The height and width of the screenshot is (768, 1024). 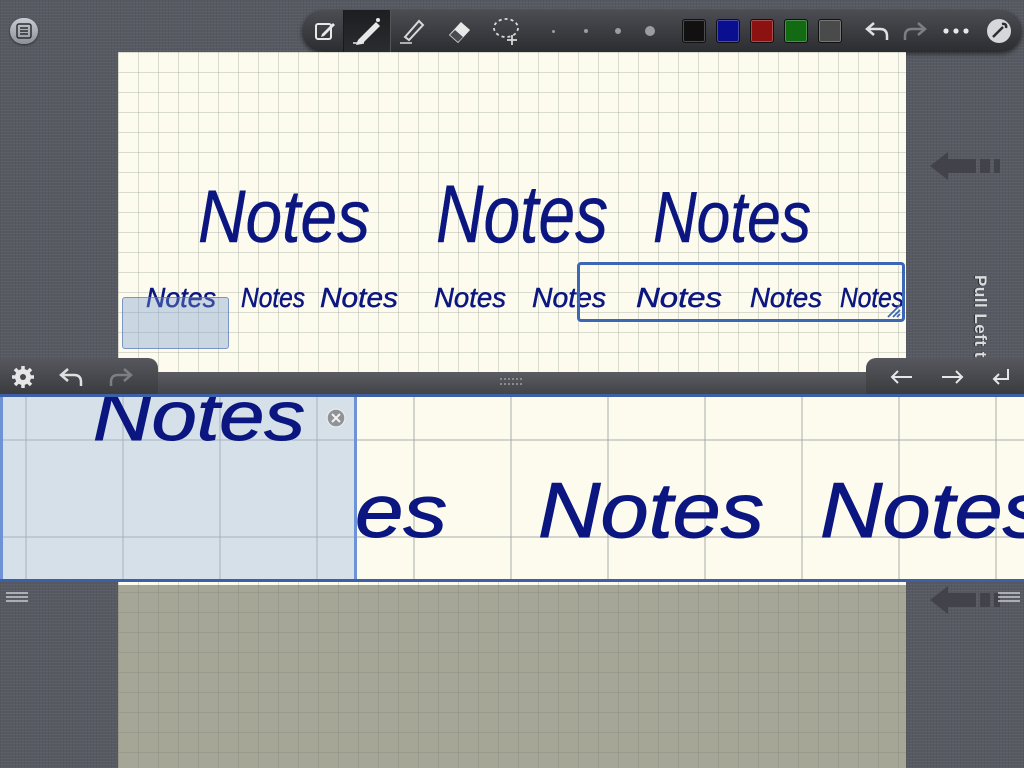 I want to click on color-gray-swatch, so click(x=830, y=31).